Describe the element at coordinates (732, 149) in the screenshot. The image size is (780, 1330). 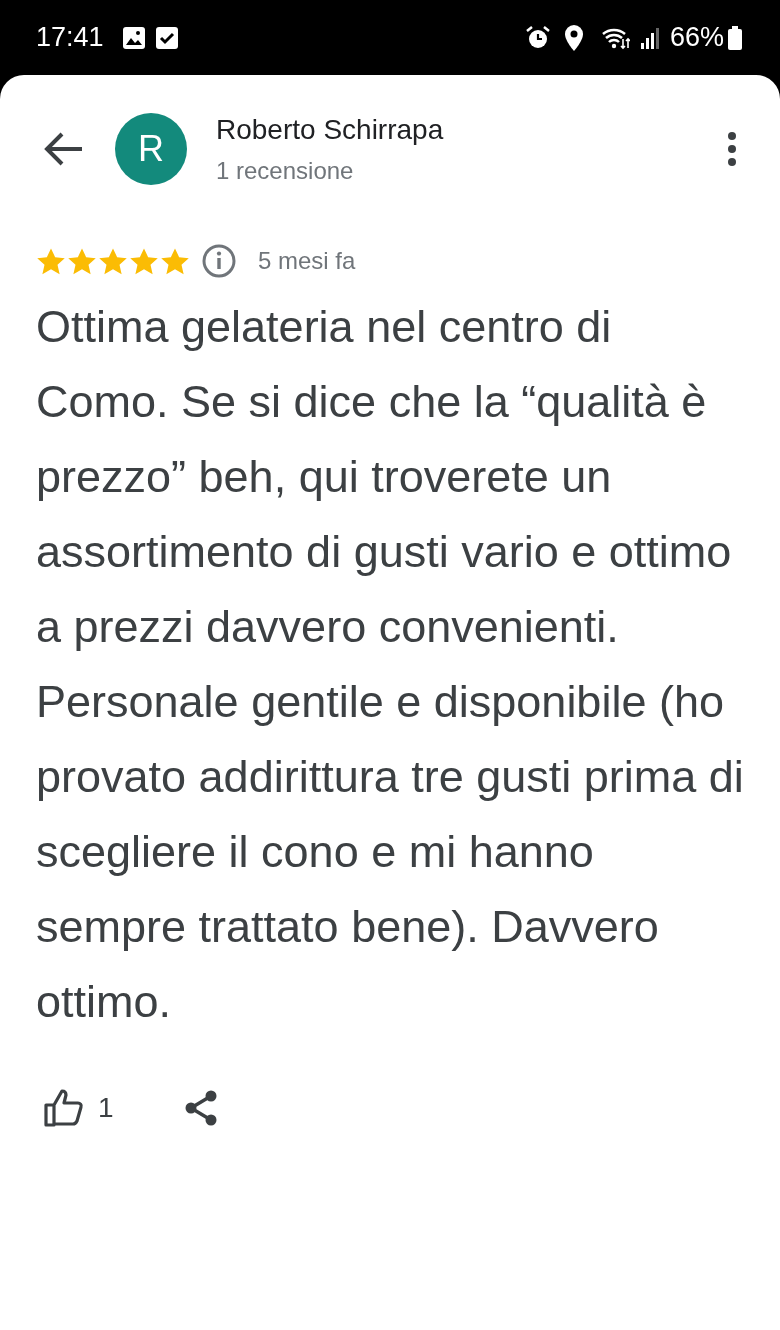
I see `more-options-button` at that location.